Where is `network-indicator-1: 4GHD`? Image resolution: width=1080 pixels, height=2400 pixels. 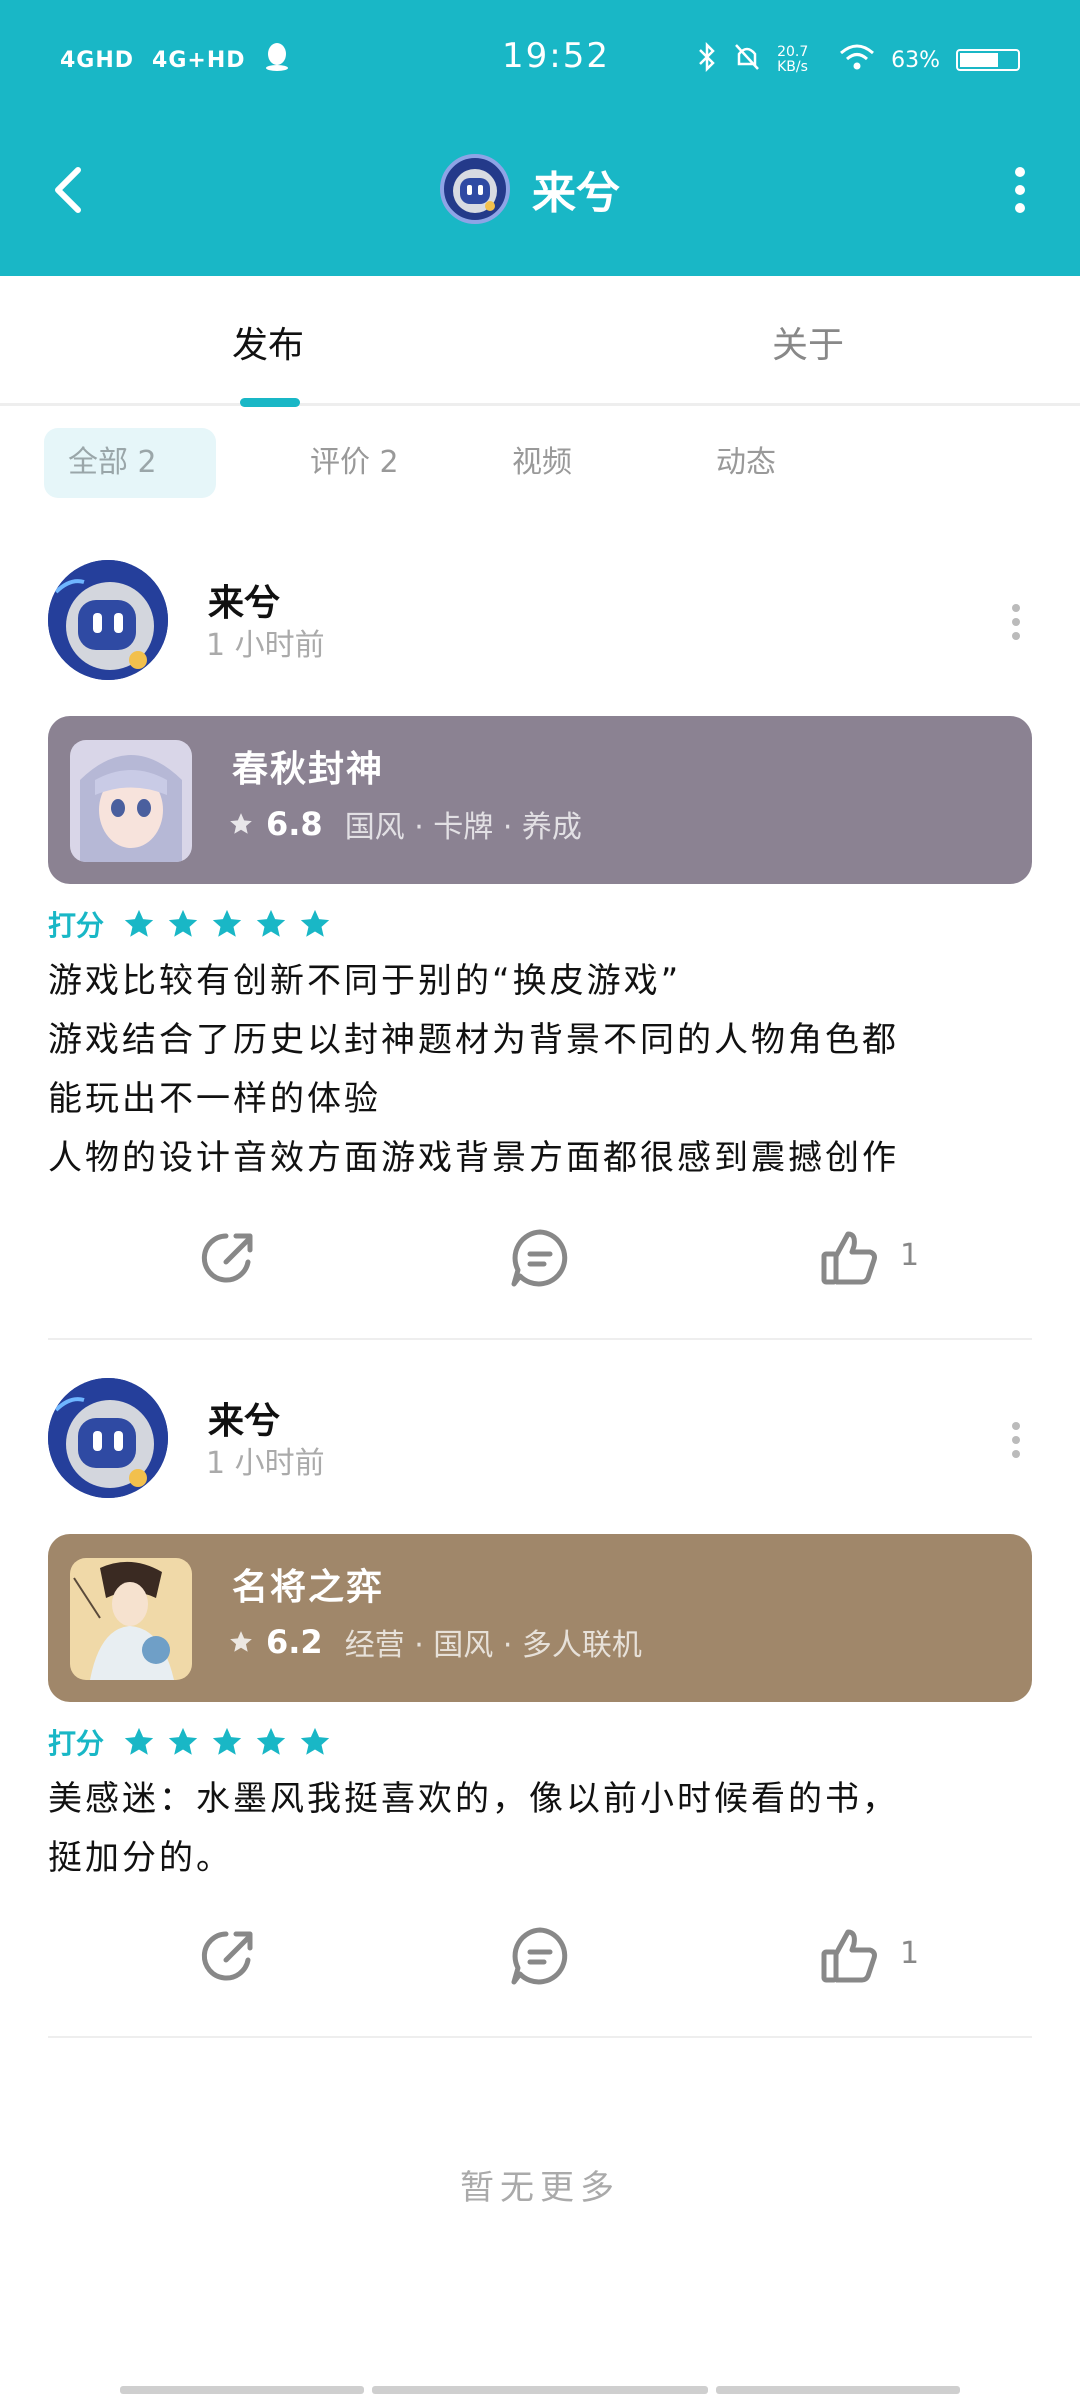
network-indicator-1: 4GHD is located at coordinates (97, 60).